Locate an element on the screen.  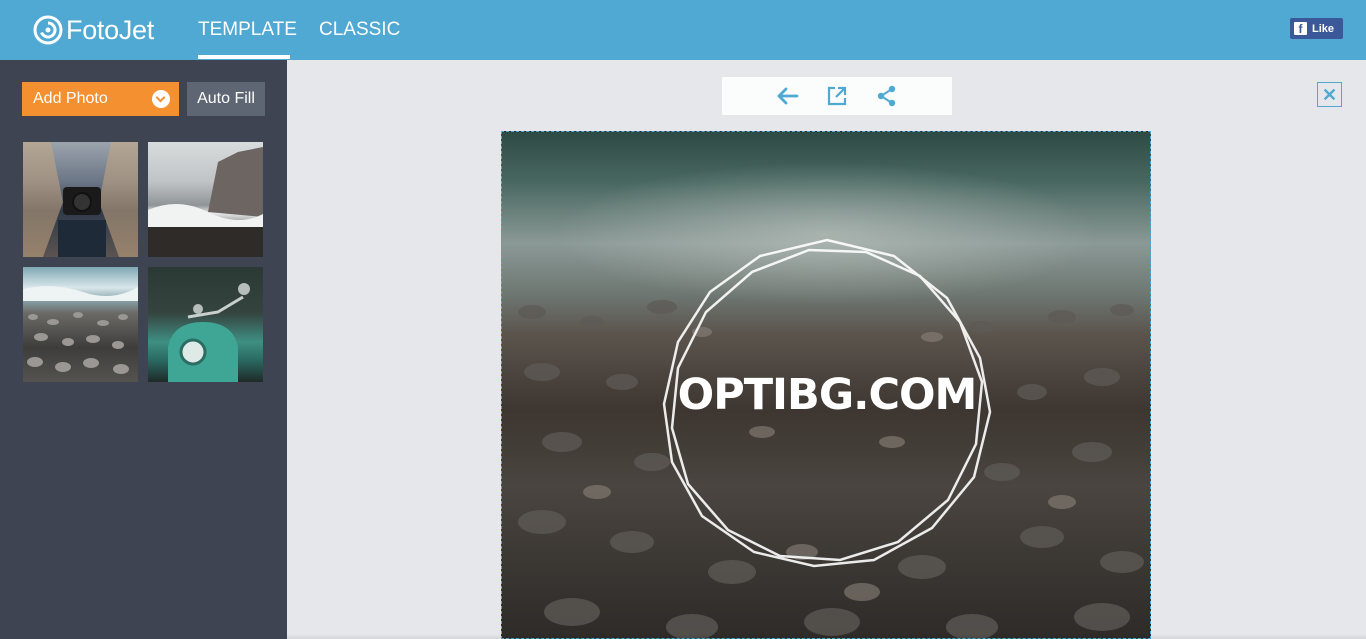
facebook-icon: f is located at coordinates (1300, 28).